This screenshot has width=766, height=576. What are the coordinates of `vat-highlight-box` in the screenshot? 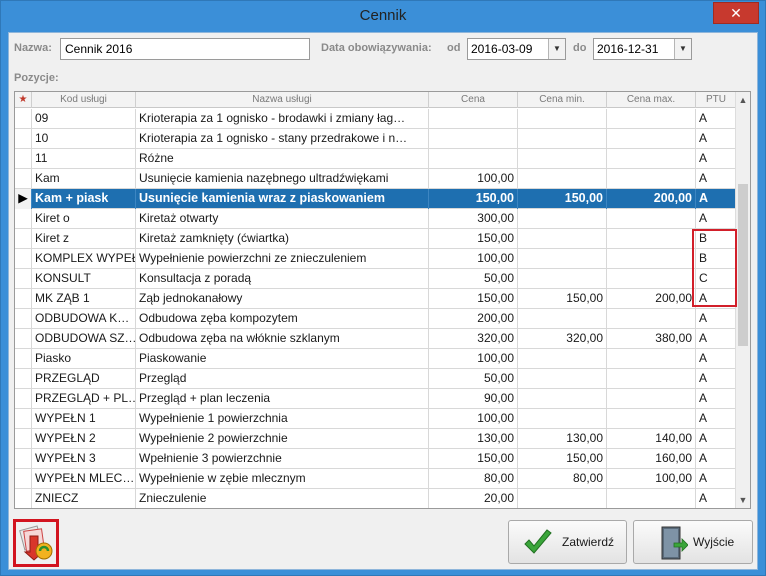 It's located at (714, 268).